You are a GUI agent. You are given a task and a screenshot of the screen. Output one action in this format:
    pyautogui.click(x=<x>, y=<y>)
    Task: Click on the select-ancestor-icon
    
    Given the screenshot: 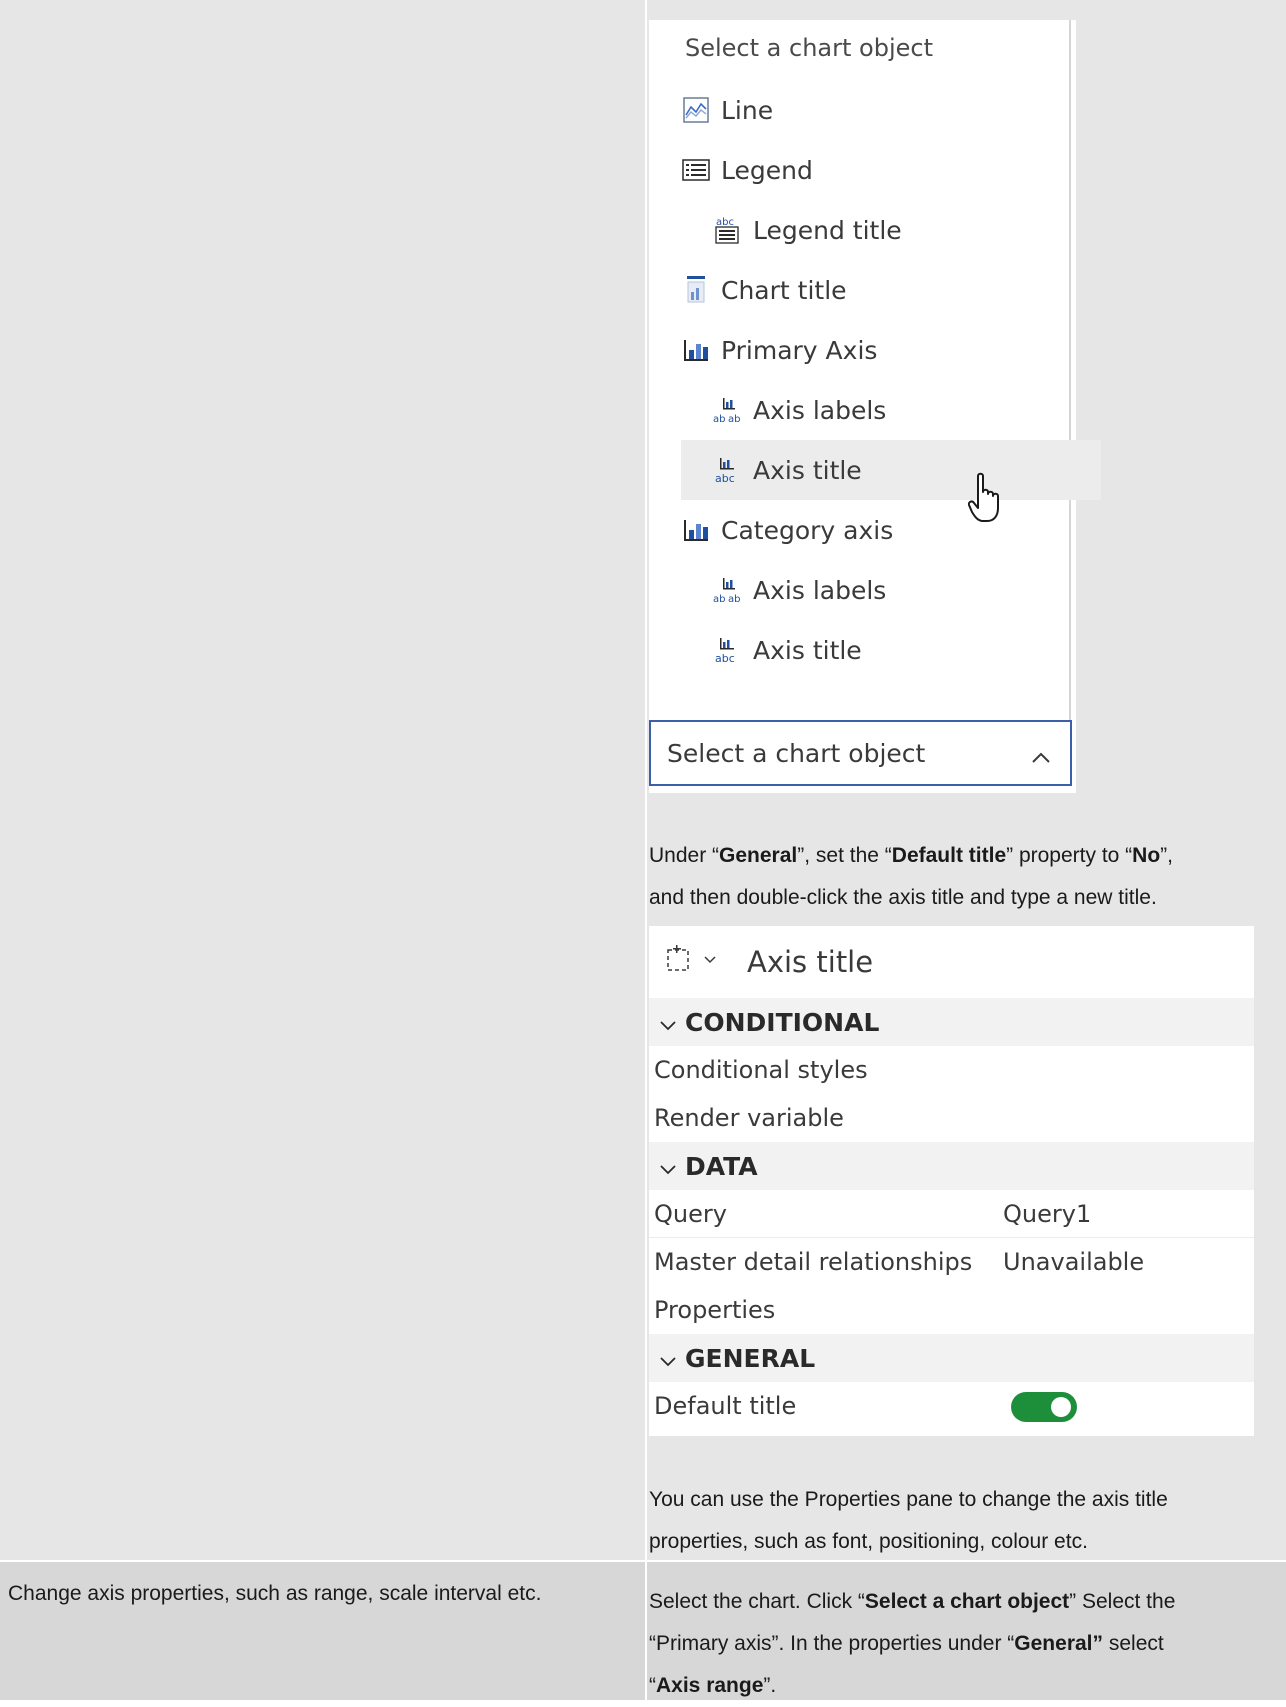 What is the action you would take?
    pyautogui.click(x=695, y=962)
    